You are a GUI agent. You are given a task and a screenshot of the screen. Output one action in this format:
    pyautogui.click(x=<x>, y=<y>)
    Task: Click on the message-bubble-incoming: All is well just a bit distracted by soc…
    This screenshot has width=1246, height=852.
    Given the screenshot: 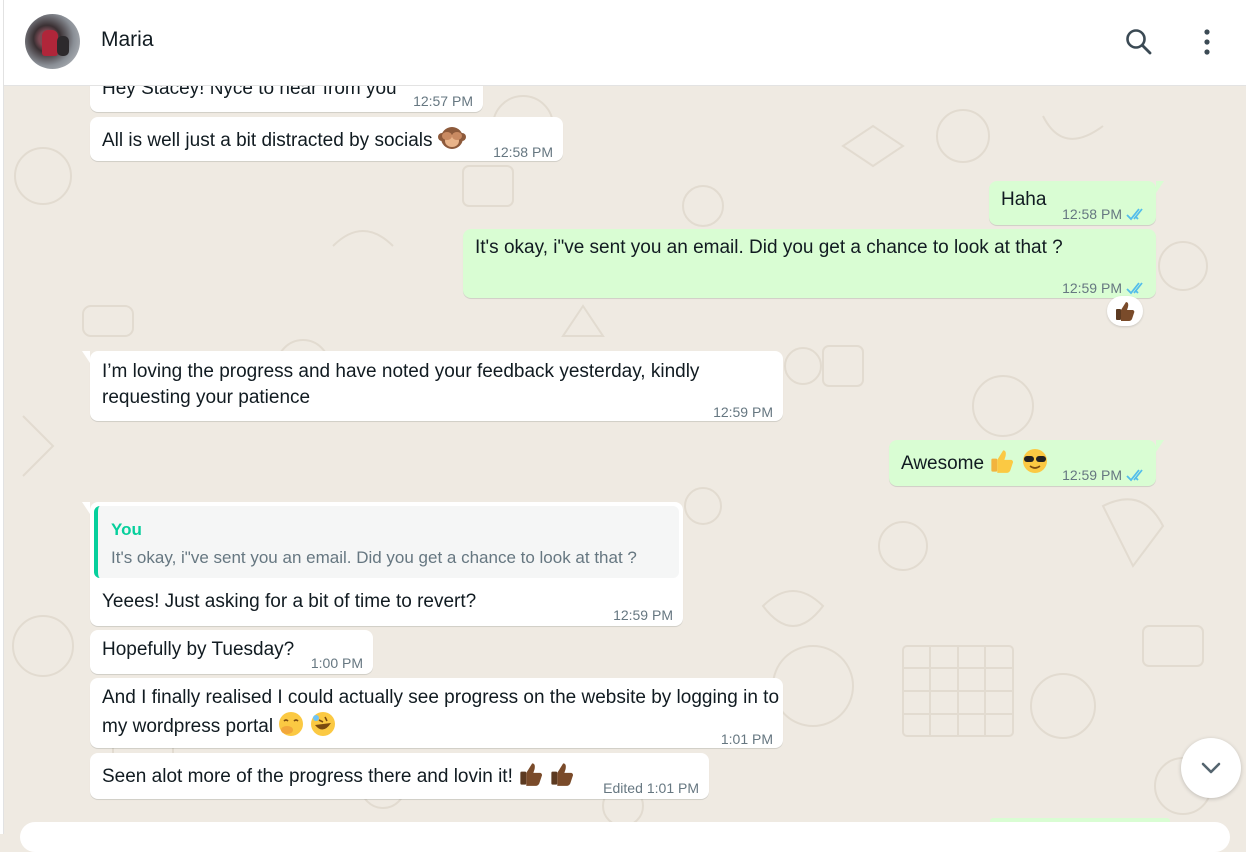 What is the action you would take?
    pyautogui.click(x=326, y=139)
    